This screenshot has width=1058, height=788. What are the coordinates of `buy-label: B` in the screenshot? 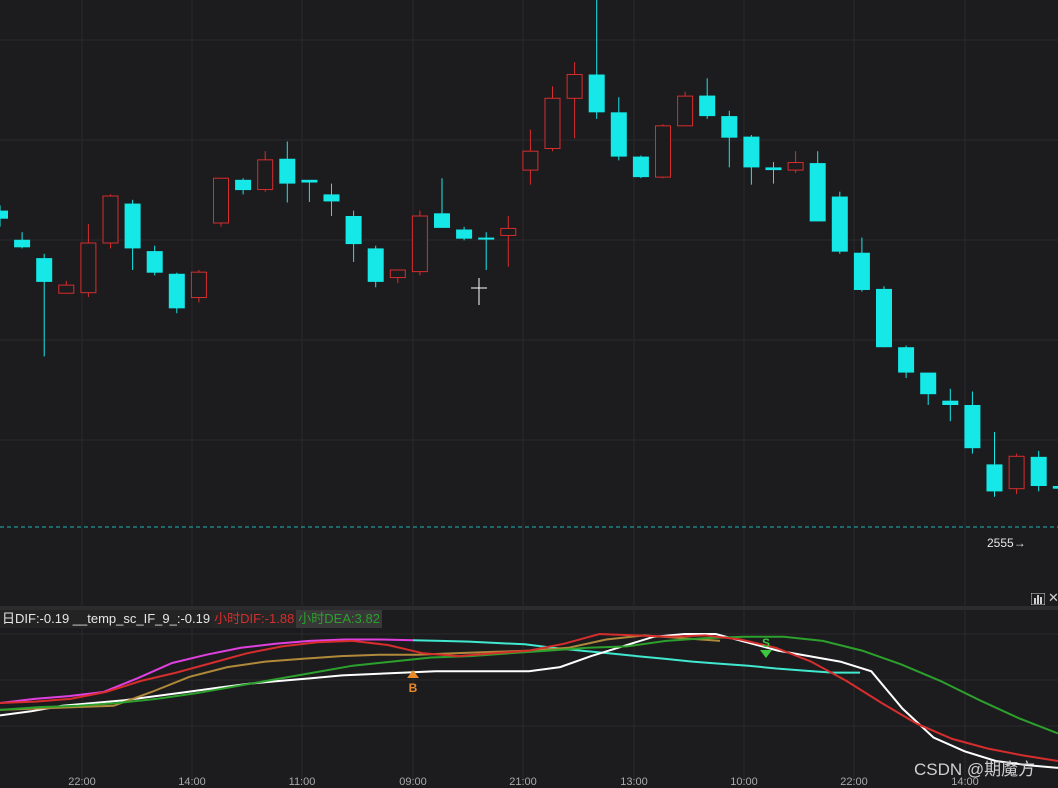 It's located at (413, 688).